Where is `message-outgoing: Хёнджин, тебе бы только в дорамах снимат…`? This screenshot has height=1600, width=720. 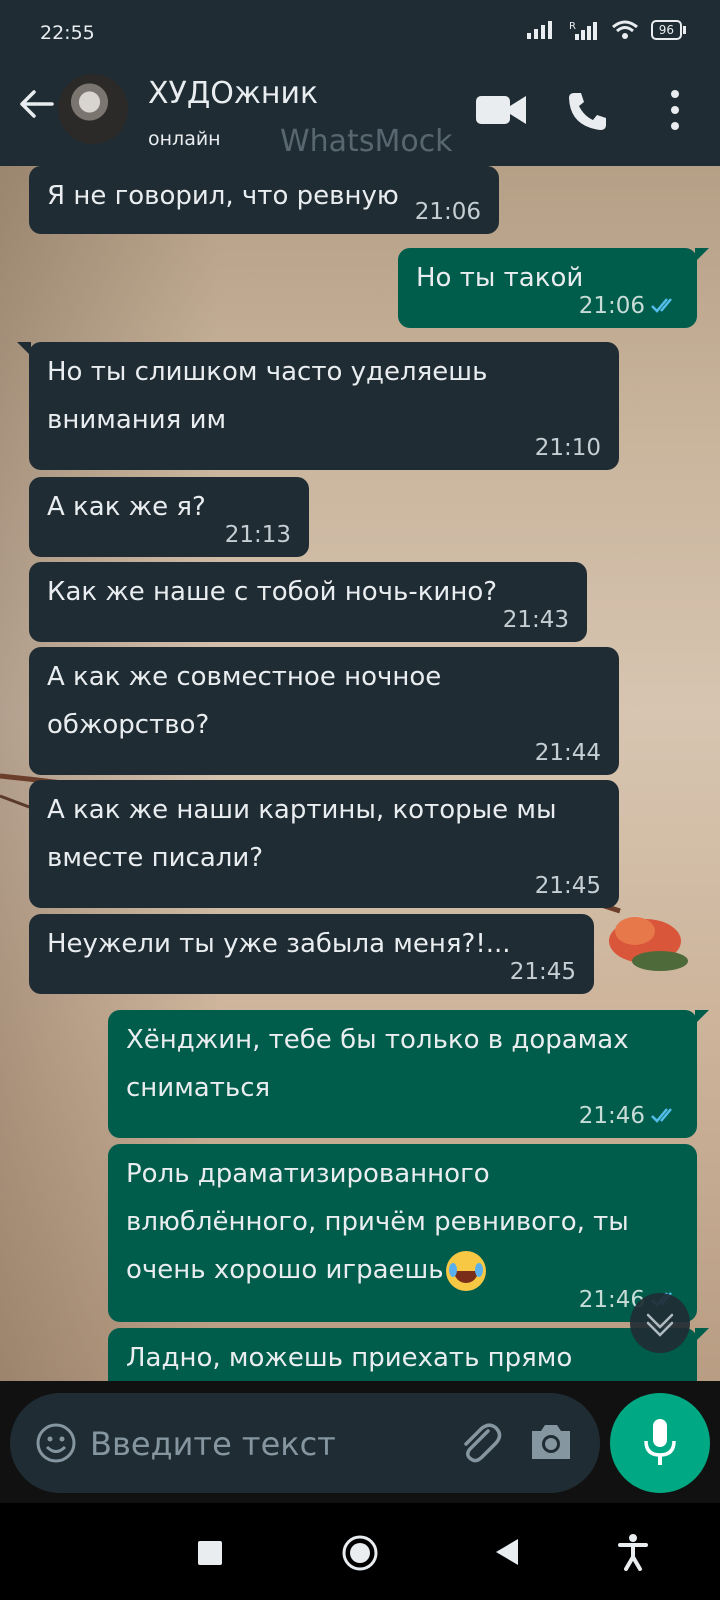 message-outgoing: Хёнджин, тебе бы только в дорамах снимат… is located at coordinates (408, 1074).